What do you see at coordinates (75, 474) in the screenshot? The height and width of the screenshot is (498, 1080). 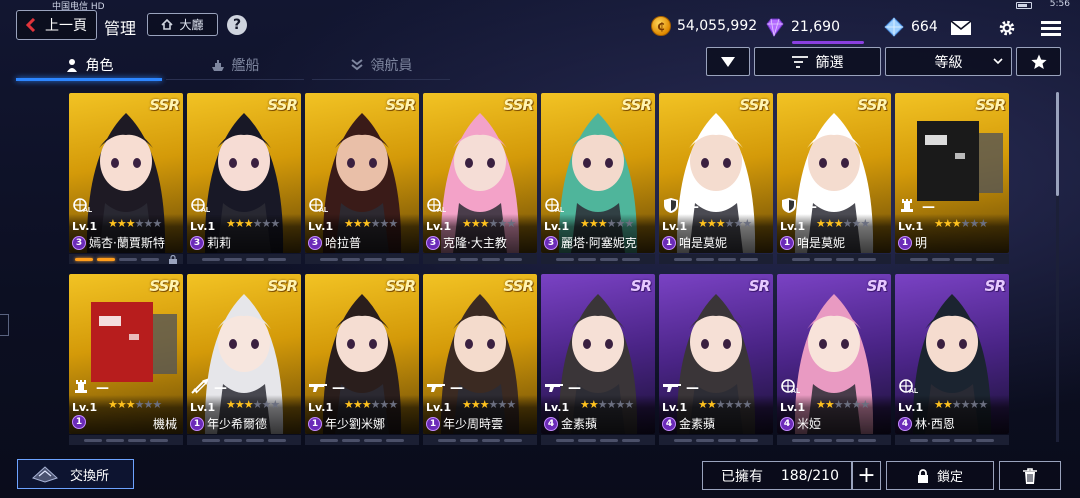 I see `exchange-button: 交換所` at bounding box center [75, 474].